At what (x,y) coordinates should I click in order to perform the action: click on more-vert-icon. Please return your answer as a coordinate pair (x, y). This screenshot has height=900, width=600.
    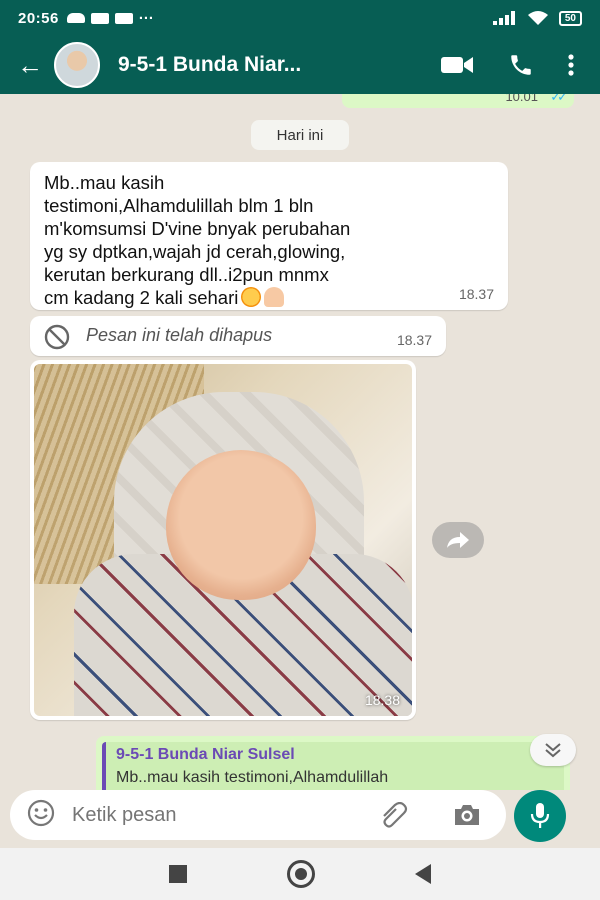
    Looking at the image, I should click on (571, 65).